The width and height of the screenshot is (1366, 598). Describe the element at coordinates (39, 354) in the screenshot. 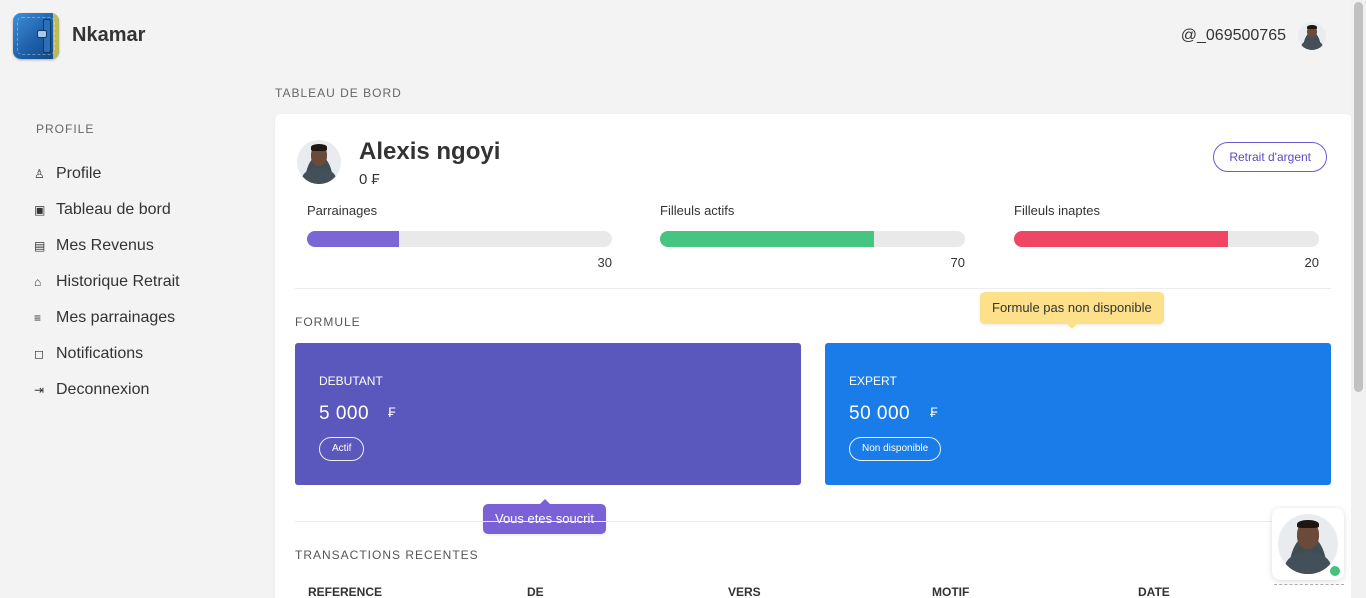

I see `message-icon: ◻` at that location.